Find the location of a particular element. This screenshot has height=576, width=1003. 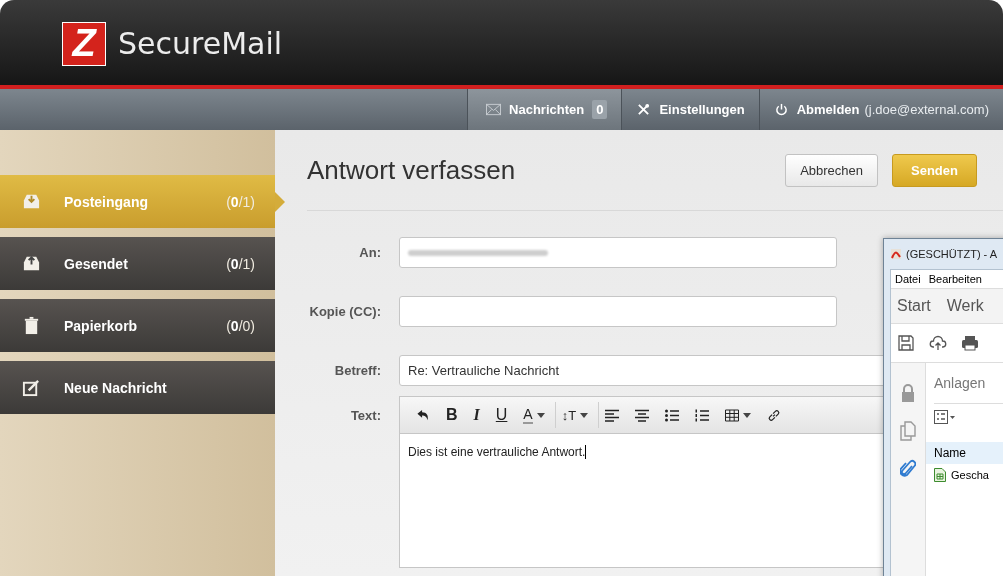

field-label: Text: is located at coordinates (365, 415).